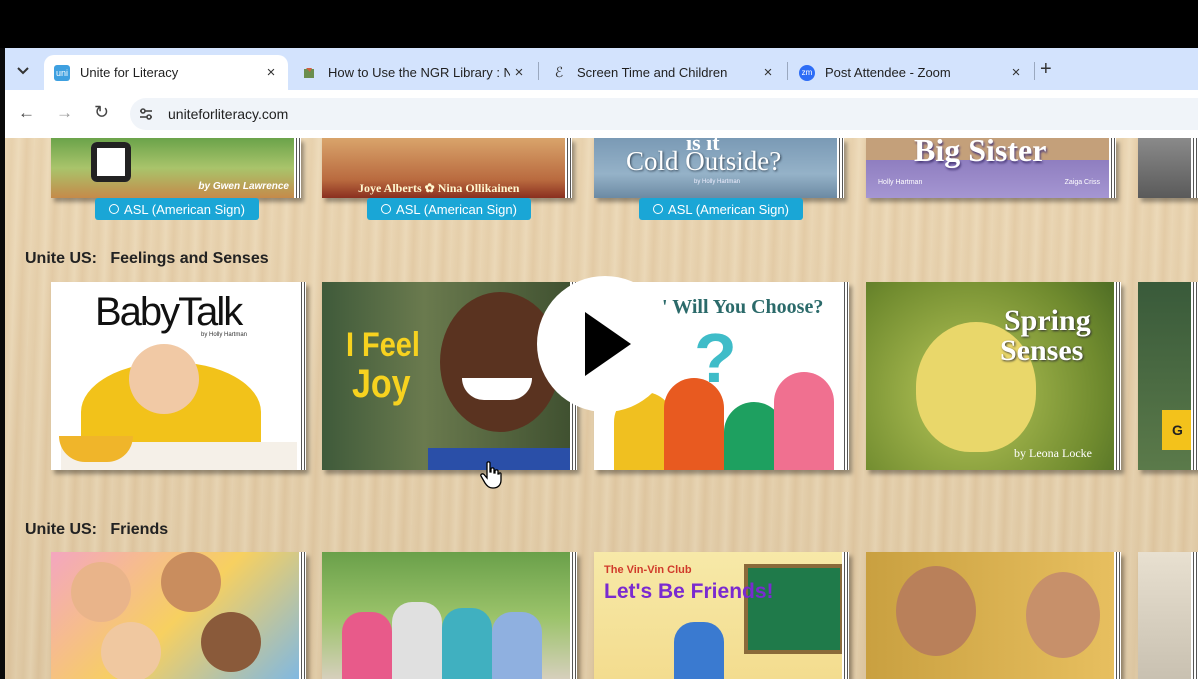  I want to click on zoom-favicon-icon: zm, so click(807, 72).